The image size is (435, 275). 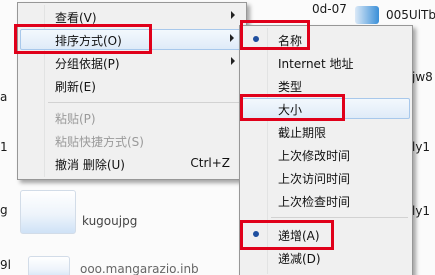 I want to click on highlight-box-ascending, so click(x=287, y=235).